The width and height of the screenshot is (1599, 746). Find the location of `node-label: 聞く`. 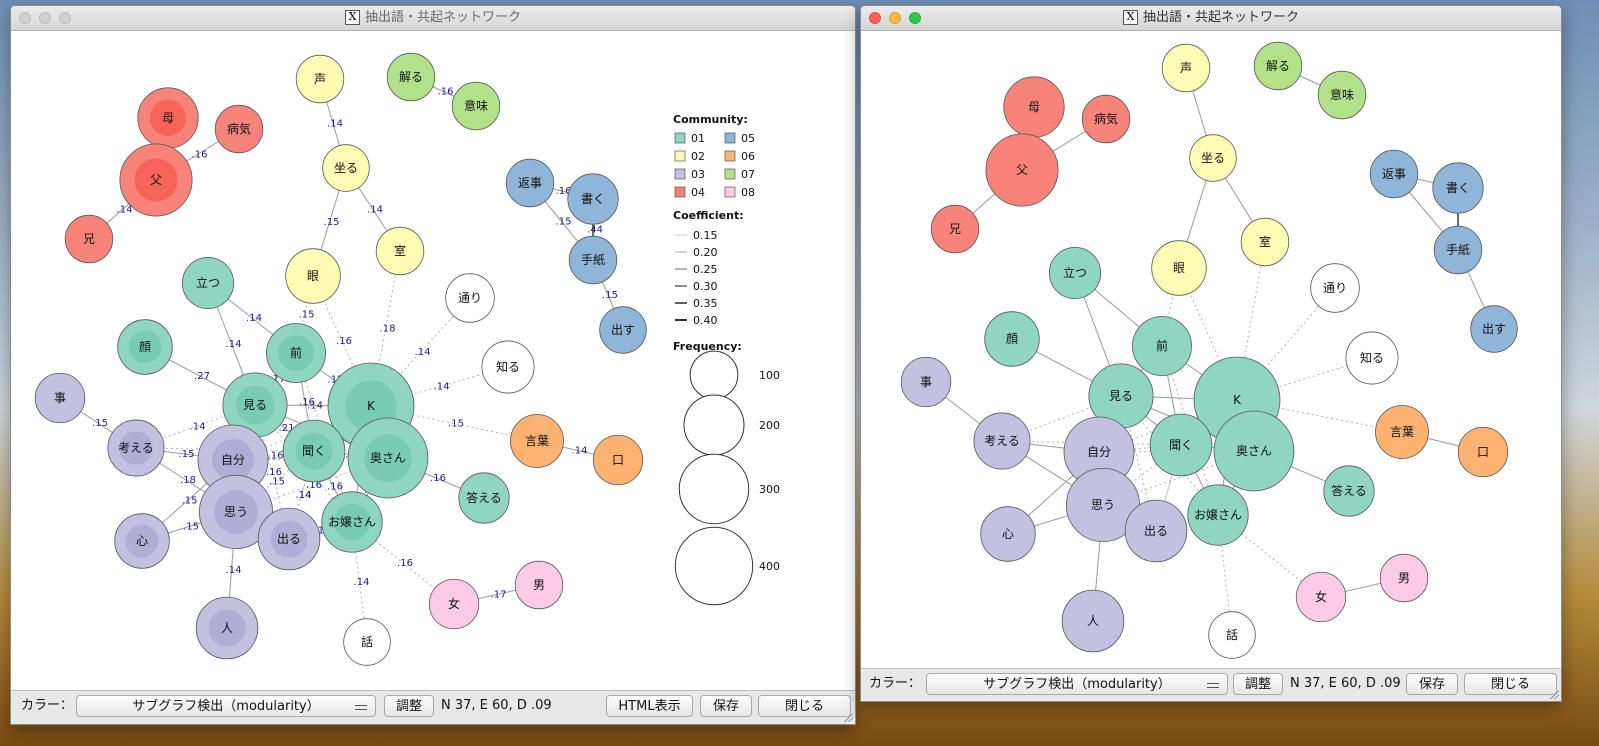

node-label: 聞く is located at coordinates (314, 451).